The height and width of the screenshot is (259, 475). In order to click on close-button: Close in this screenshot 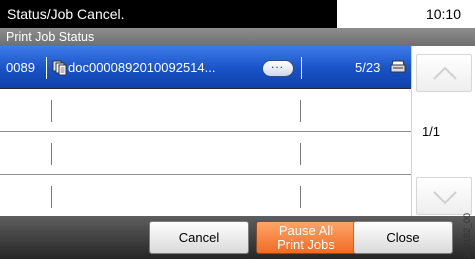, I will do `click(403, 237)`.